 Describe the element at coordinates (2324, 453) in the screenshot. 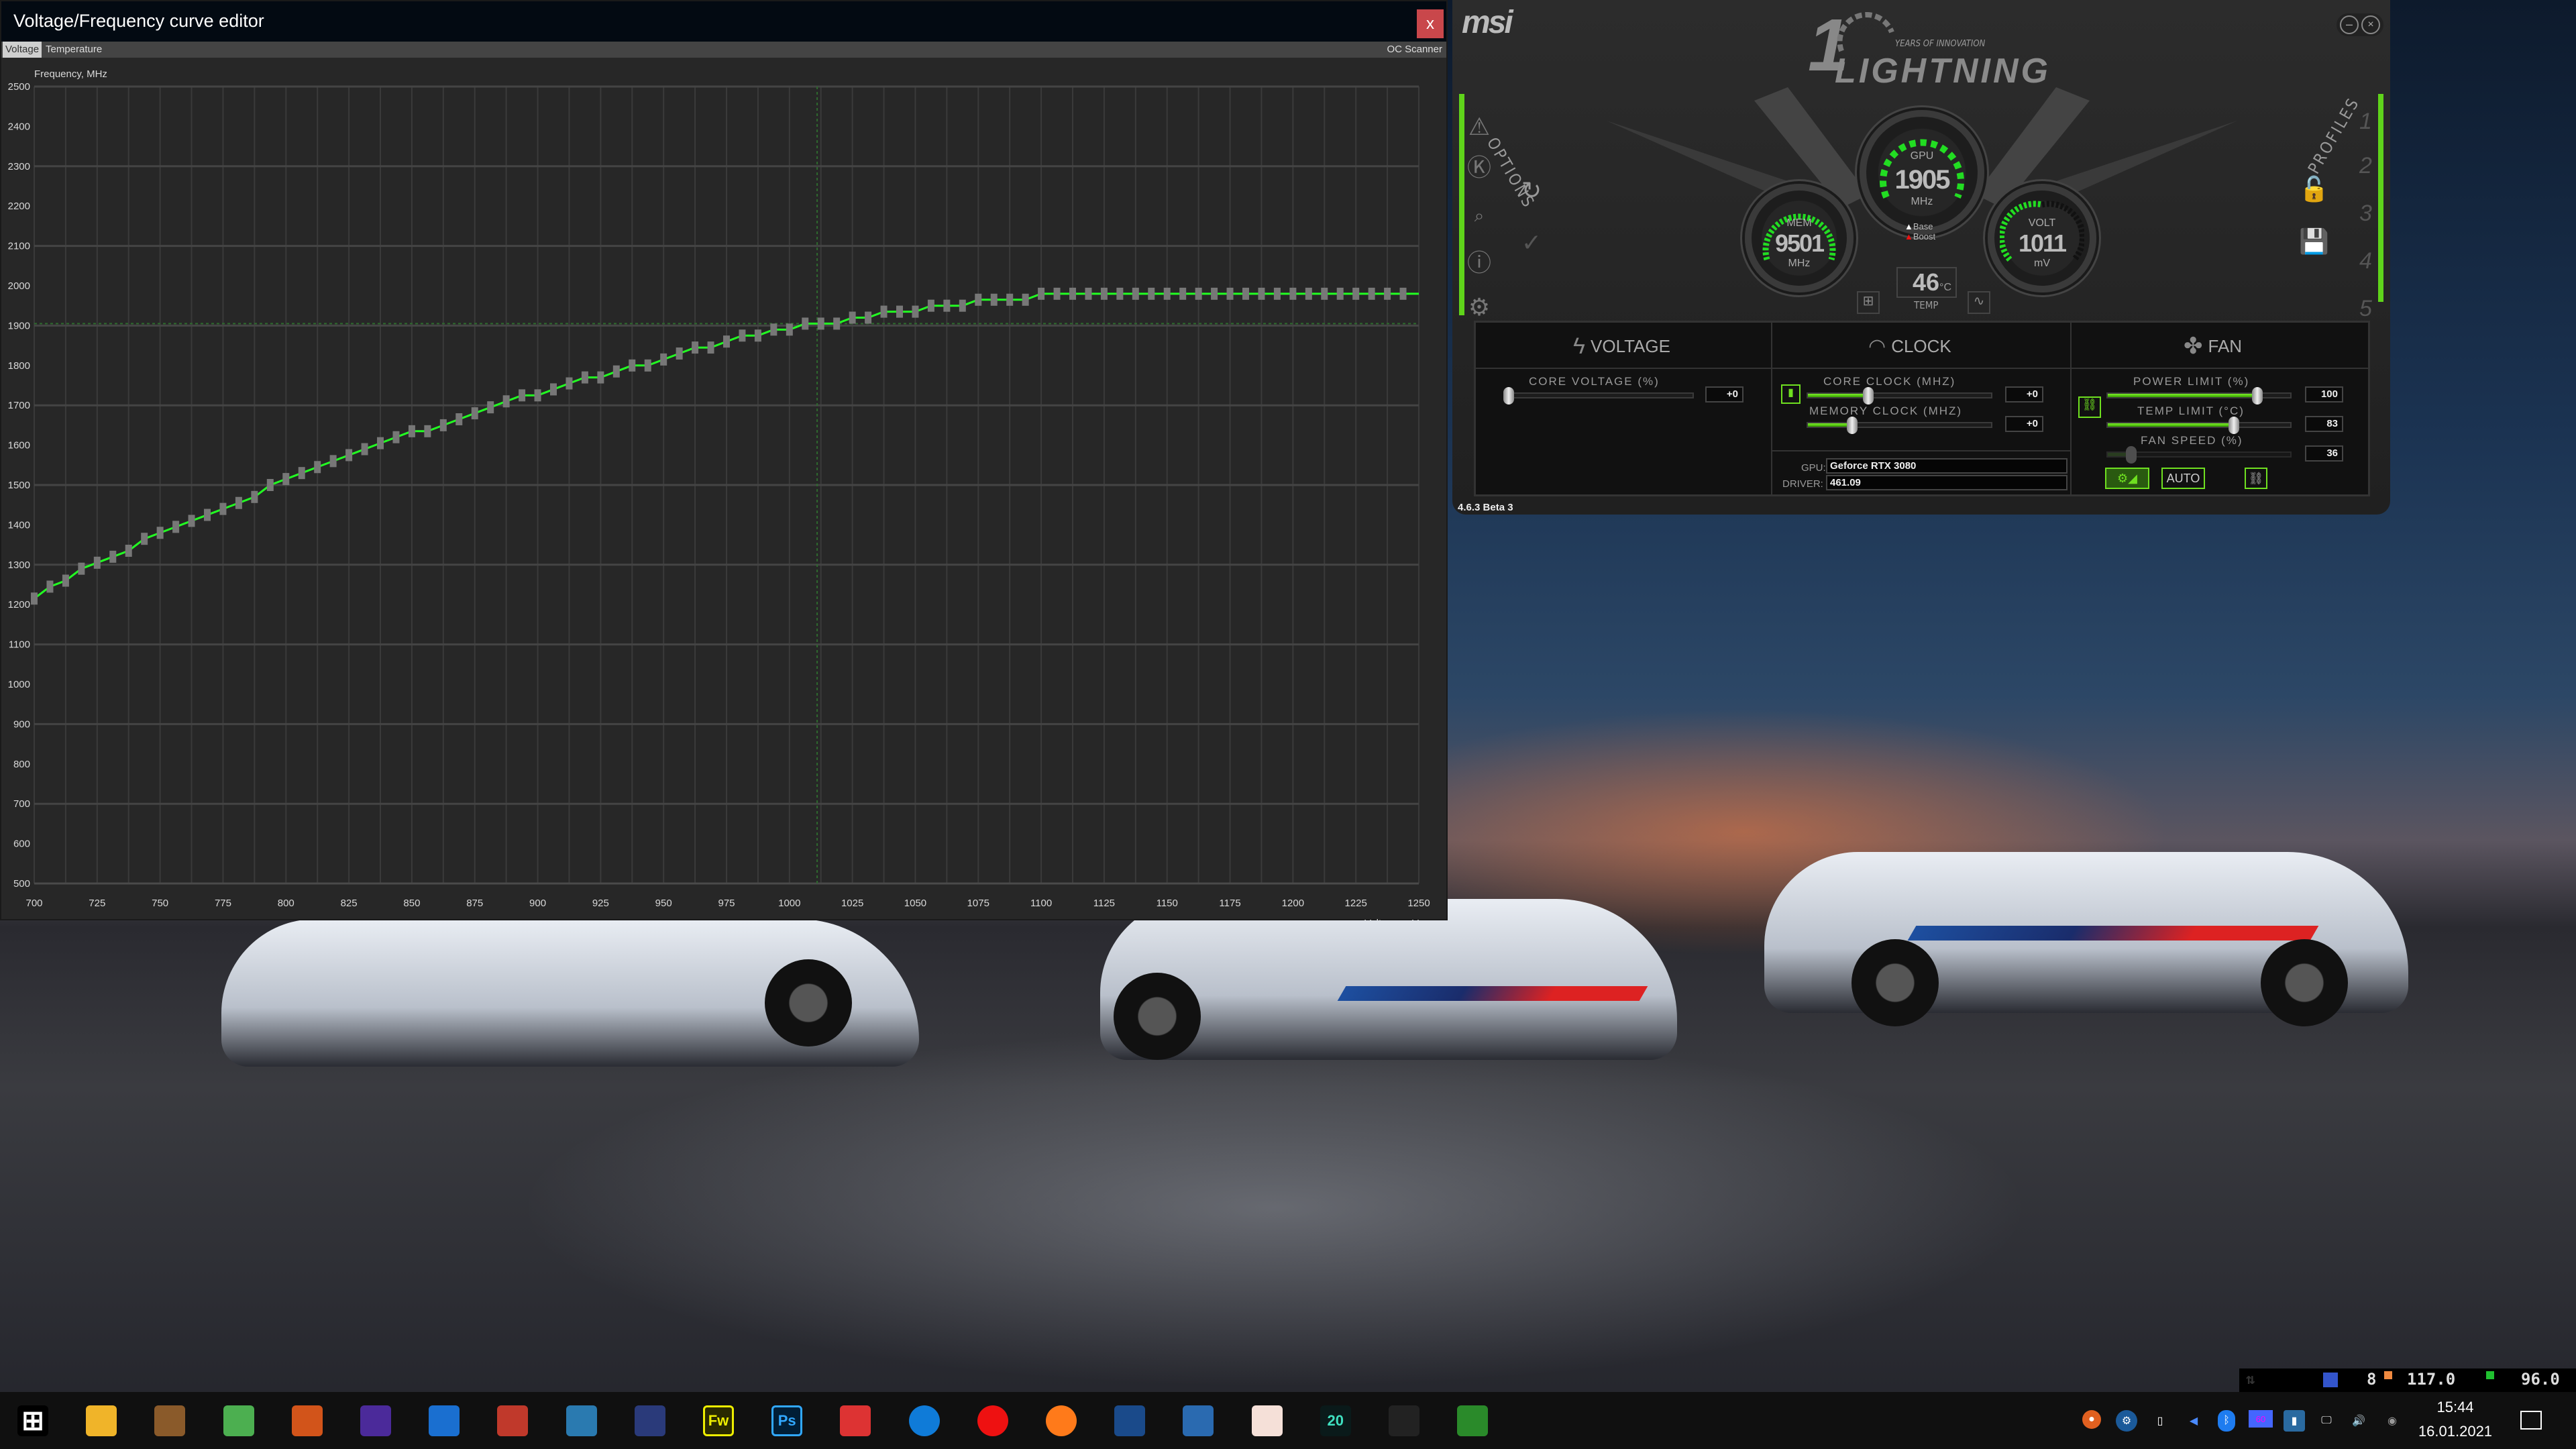

I see `fan-speed-value: 36` at that location.